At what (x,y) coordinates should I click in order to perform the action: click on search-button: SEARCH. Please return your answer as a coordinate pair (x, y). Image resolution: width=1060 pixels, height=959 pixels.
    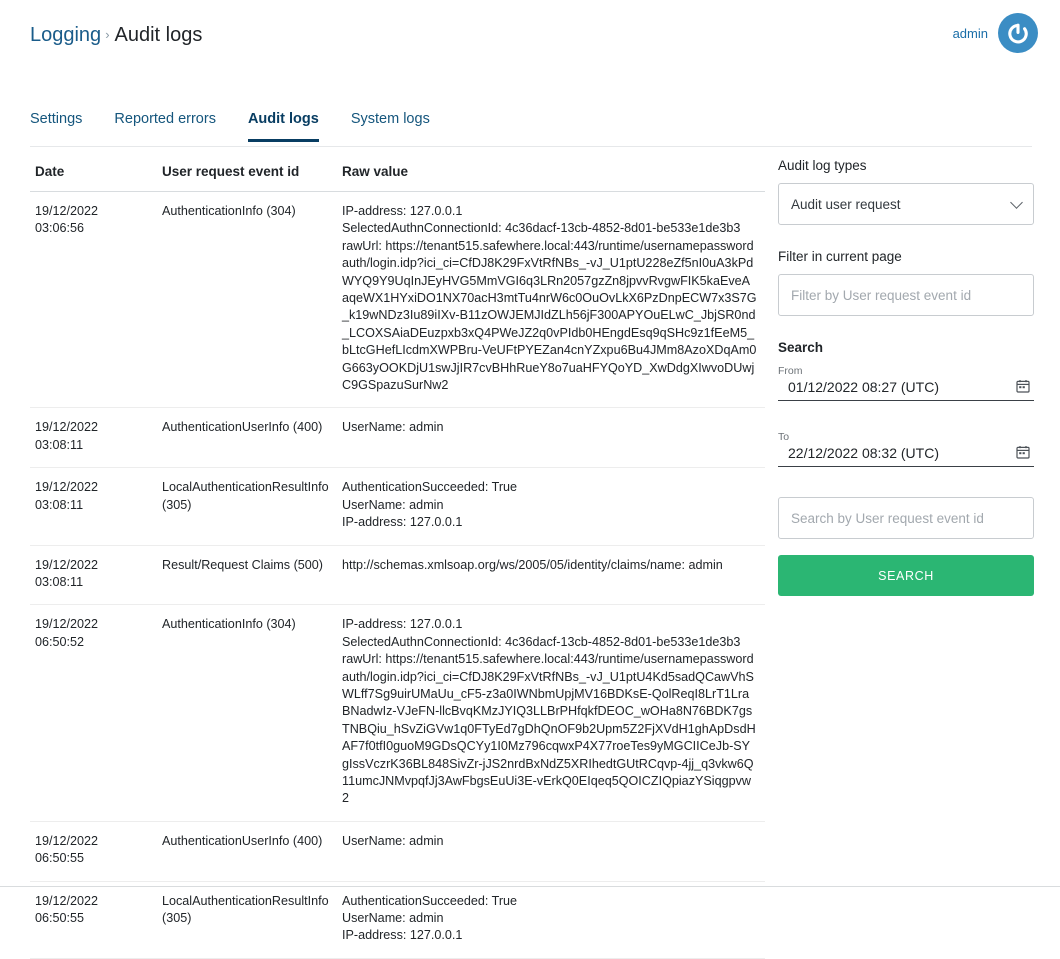
    Looking at the image, I should click on (906, 575).